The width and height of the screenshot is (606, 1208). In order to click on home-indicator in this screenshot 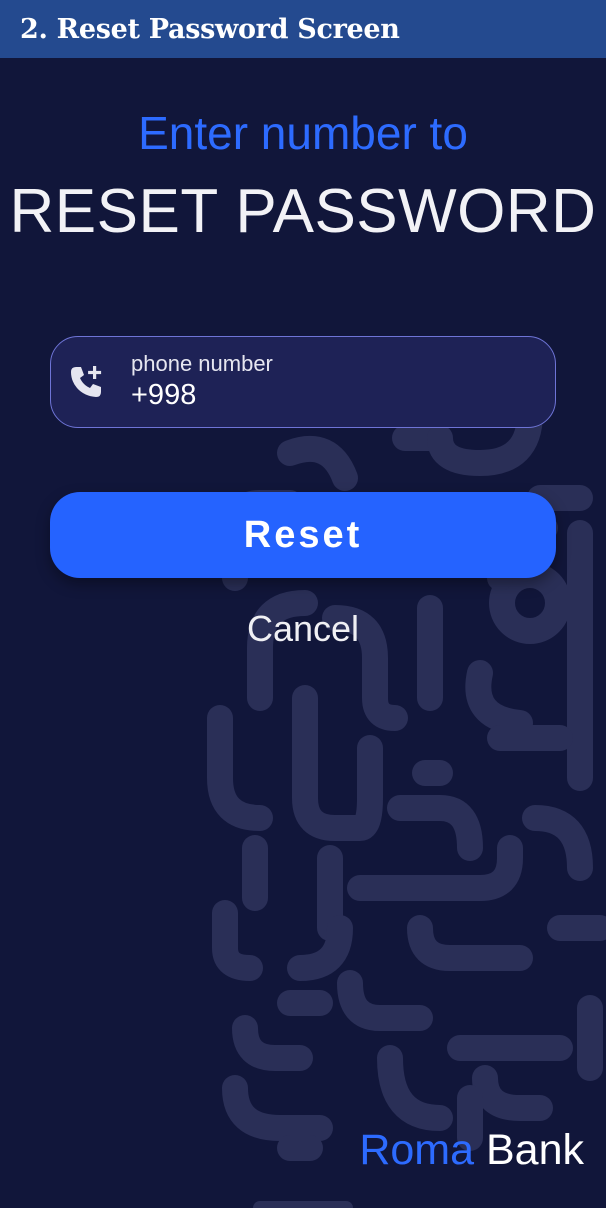, I will do `click(303, 1204)`.